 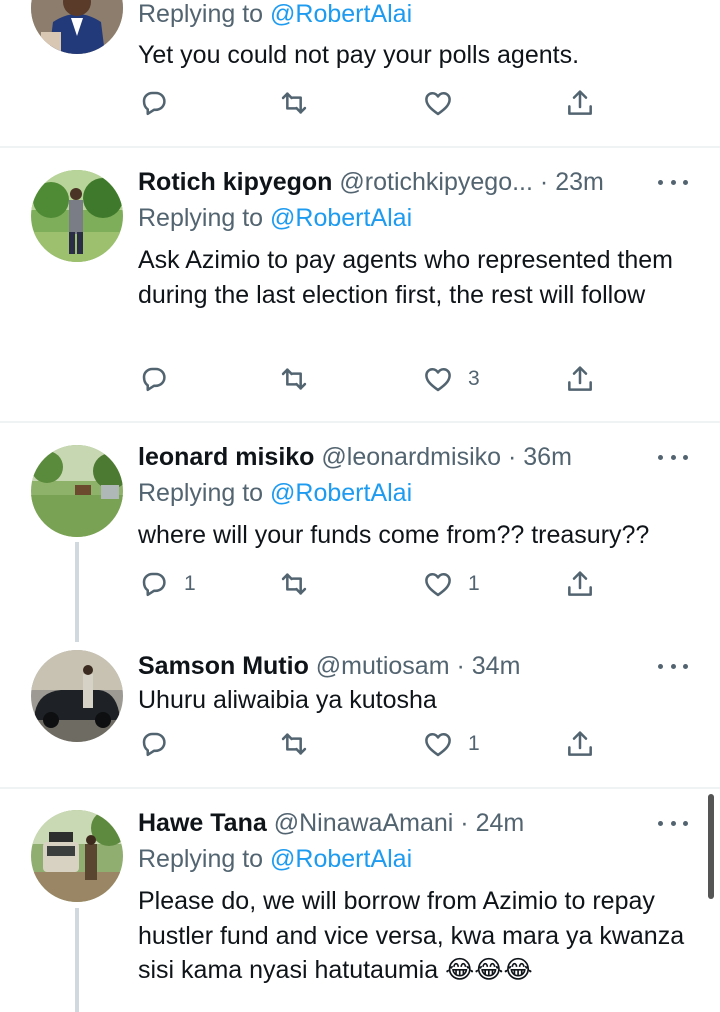 I want to click on tweet-header: leonard misiko @leonardmisiko · 36m, so click(x=414, y=457).